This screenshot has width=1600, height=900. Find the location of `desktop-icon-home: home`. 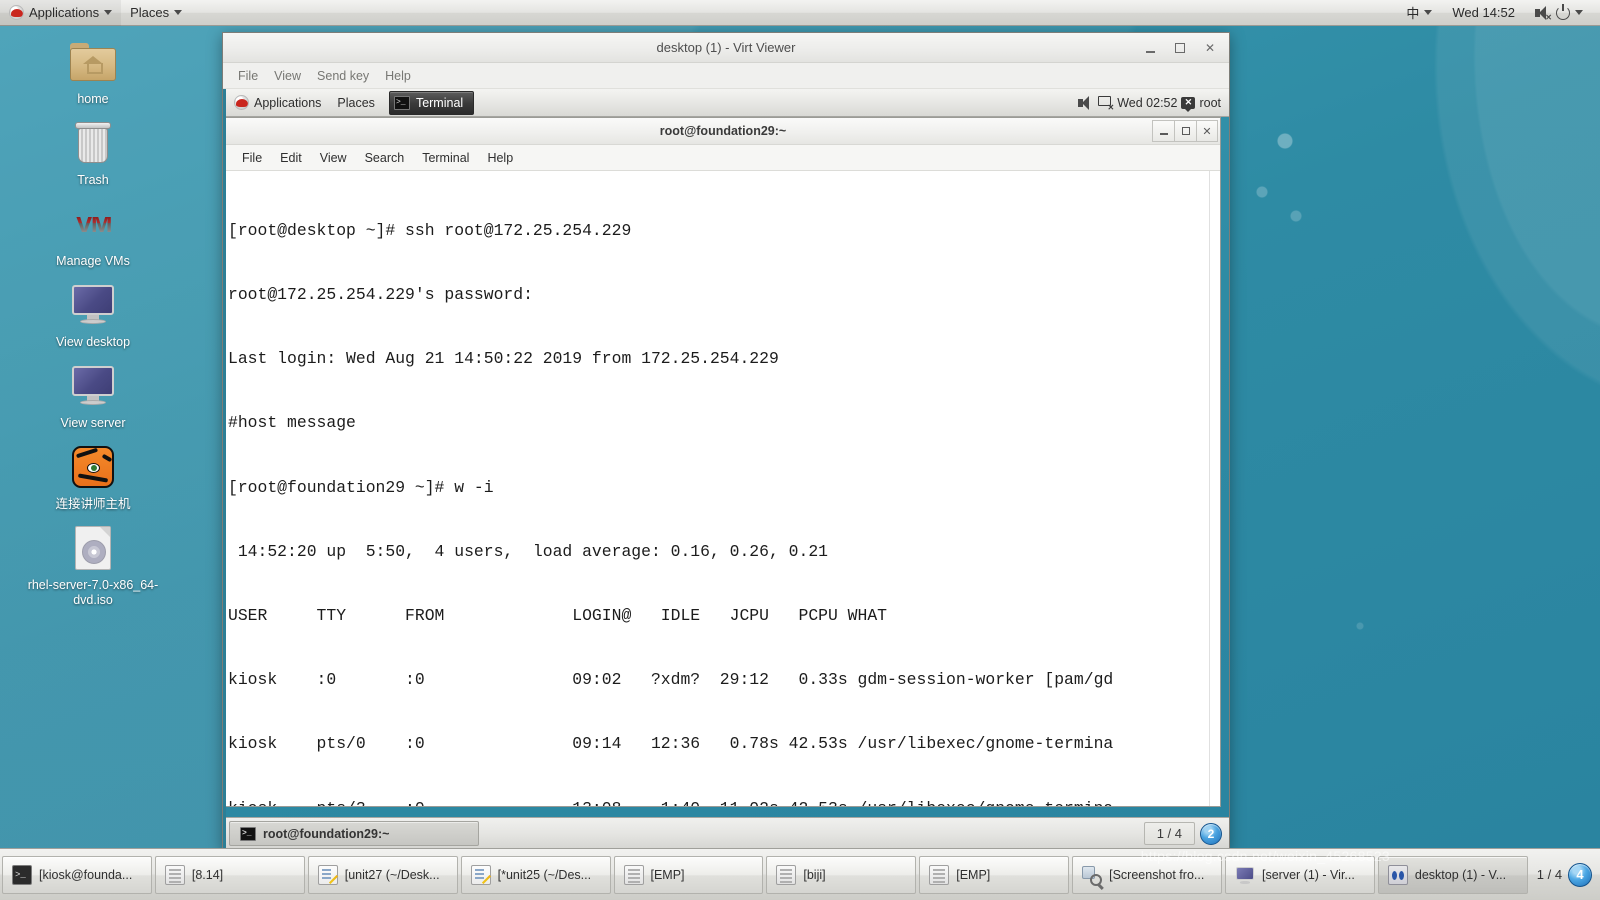

desktop-icon-home: home is located at coordinates (93, 71).